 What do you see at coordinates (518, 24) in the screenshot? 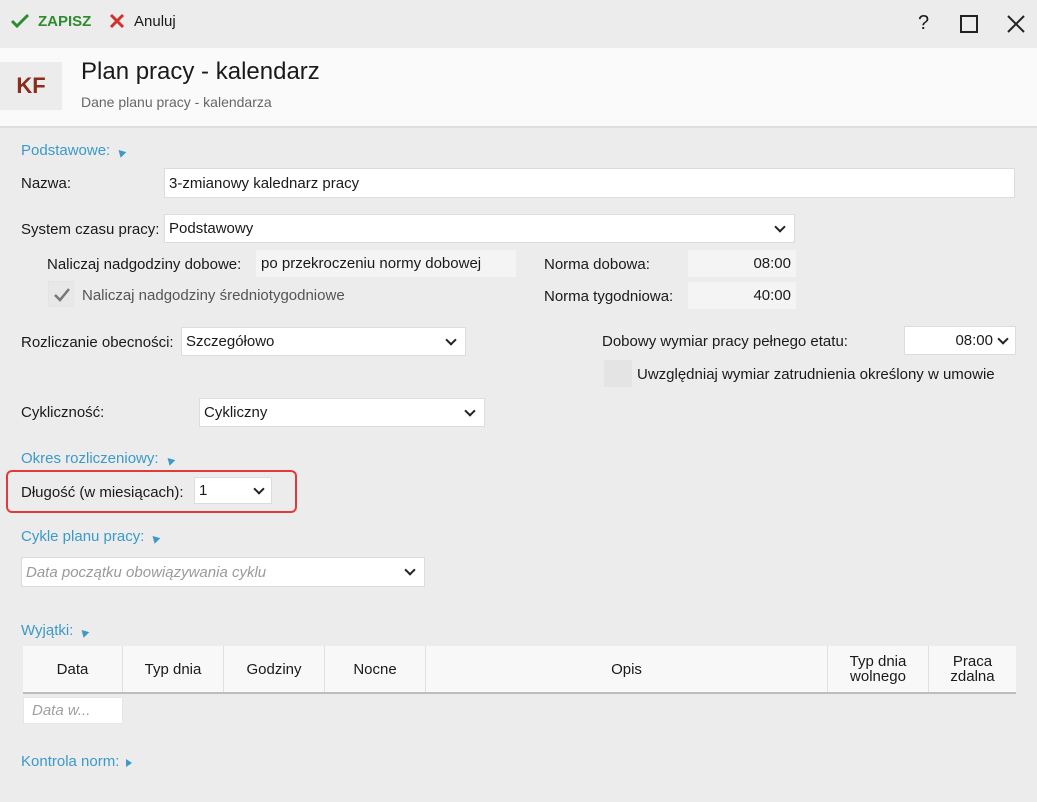
I see `toolbar: ZAPISZ Anuluj ?` at bounding box center [518, 24].